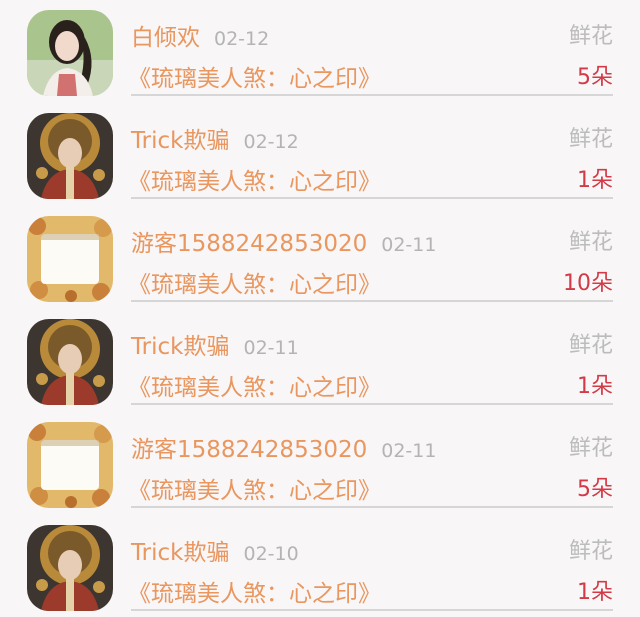 The image size is (640, 617). I want to click on user-name: 白倾欢 02-12, so click(200, 35).